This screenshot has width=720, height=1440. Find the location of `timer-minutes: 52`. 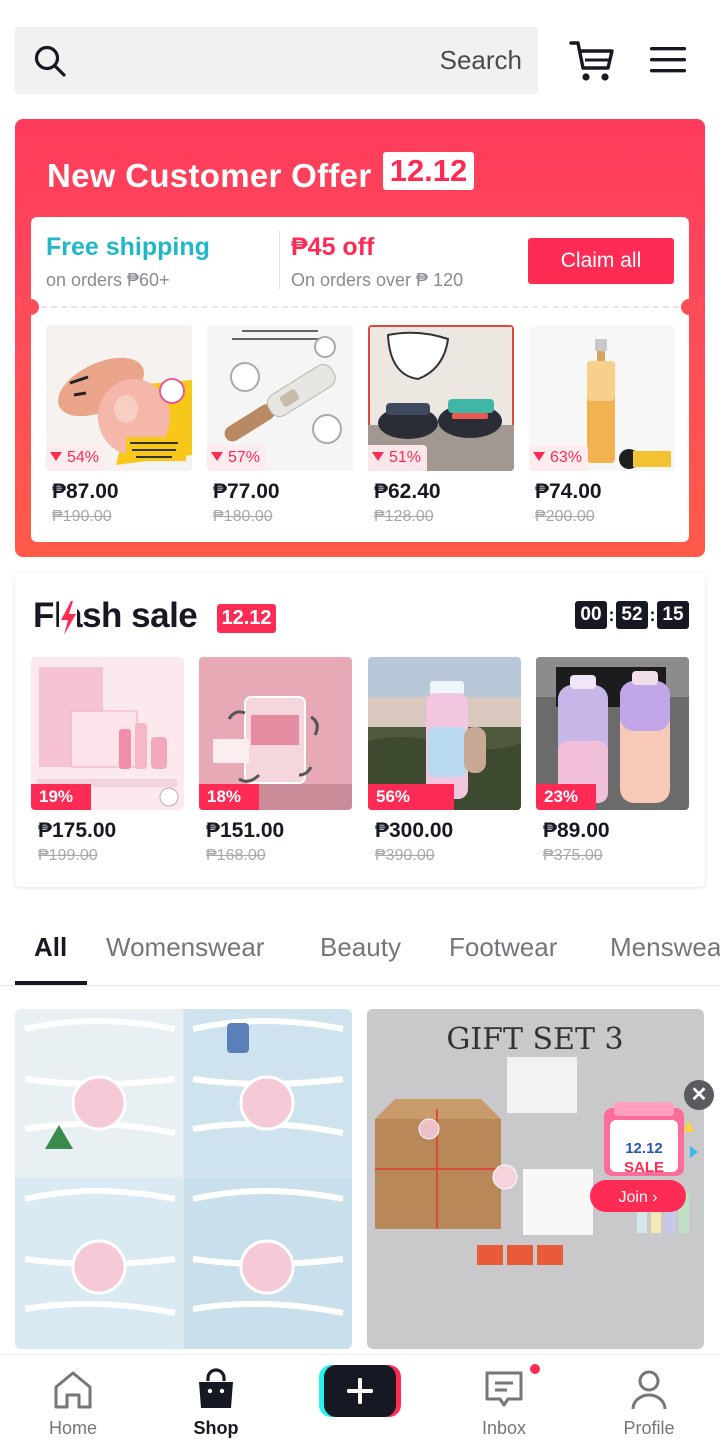

timer-minutes: 52 is located at coordinates (632, 615).